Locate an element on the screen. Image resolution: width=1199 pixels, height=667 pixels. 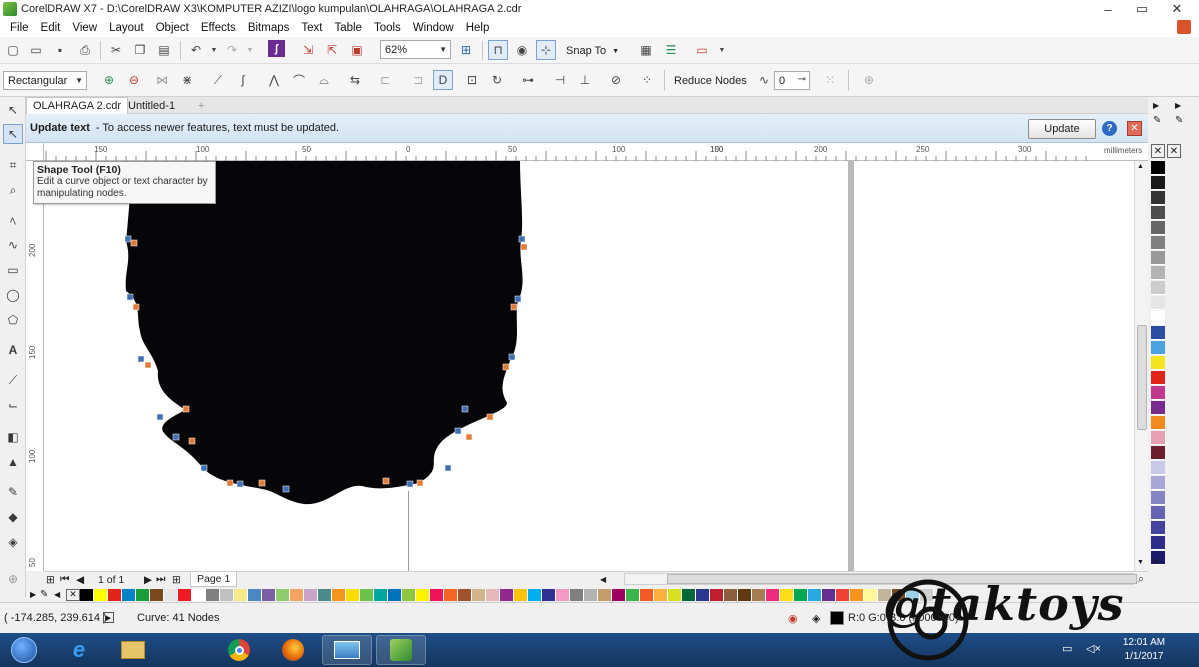
zoom-level-select: 62% ▼ is located at coordinates (415, 49).